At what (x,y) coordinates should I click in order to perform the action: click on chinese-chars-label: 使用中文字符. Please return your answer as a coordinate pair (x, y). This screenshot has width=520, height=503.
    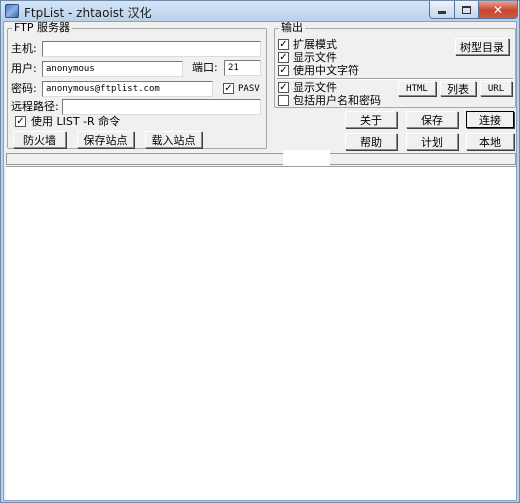
    Looking at the image, I should click on (326, 70).